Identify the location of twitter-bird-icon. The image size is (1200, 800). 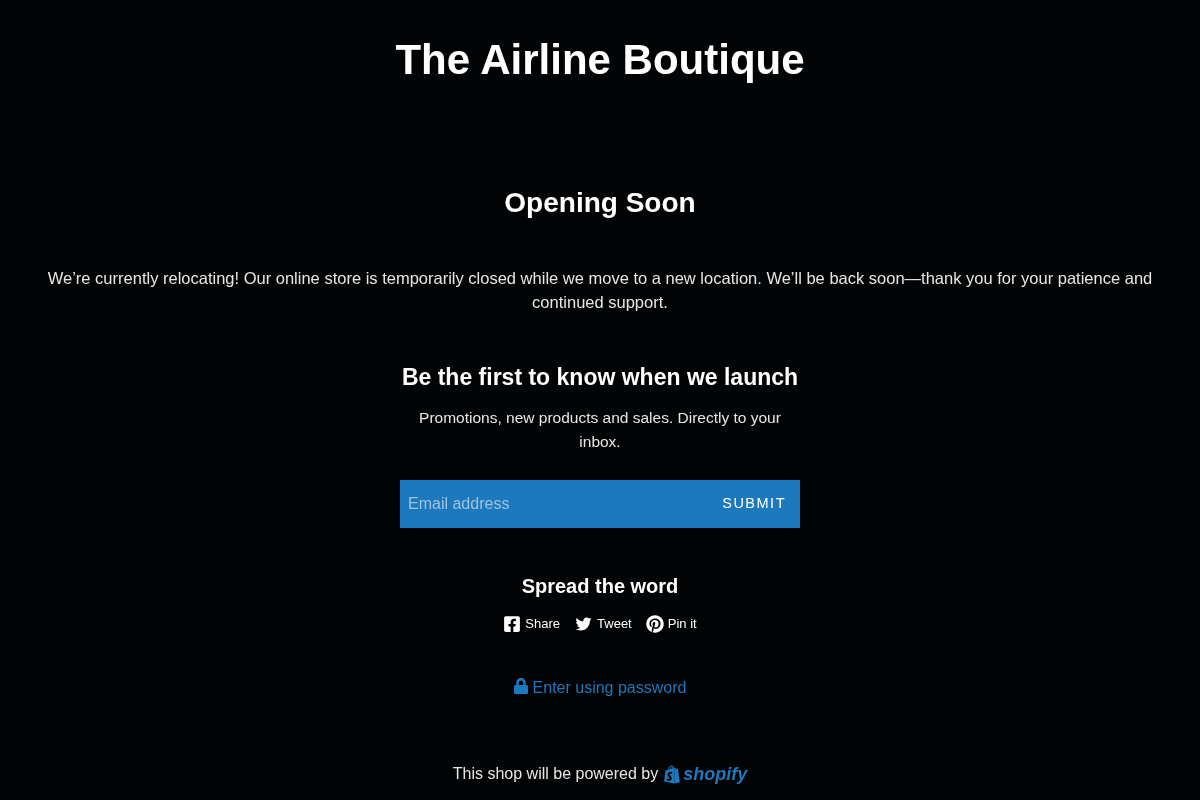
(584, 624).